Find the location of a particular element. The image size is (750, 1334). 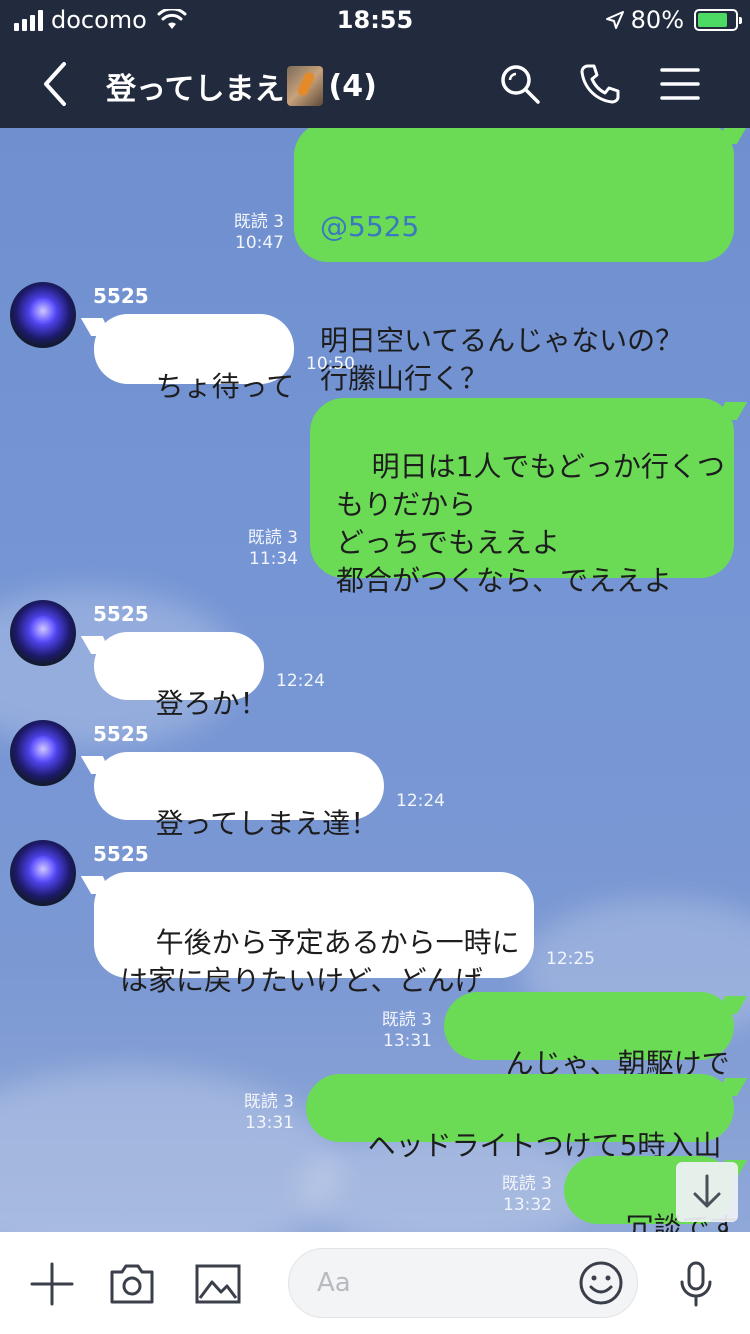

image-icon is located at coordinates (218, 1284).